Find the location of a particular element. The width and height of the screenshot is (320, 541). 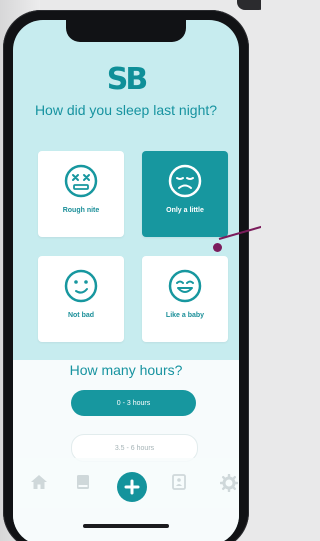

hours-title: How many hours? is located at coordinates (126, 370).